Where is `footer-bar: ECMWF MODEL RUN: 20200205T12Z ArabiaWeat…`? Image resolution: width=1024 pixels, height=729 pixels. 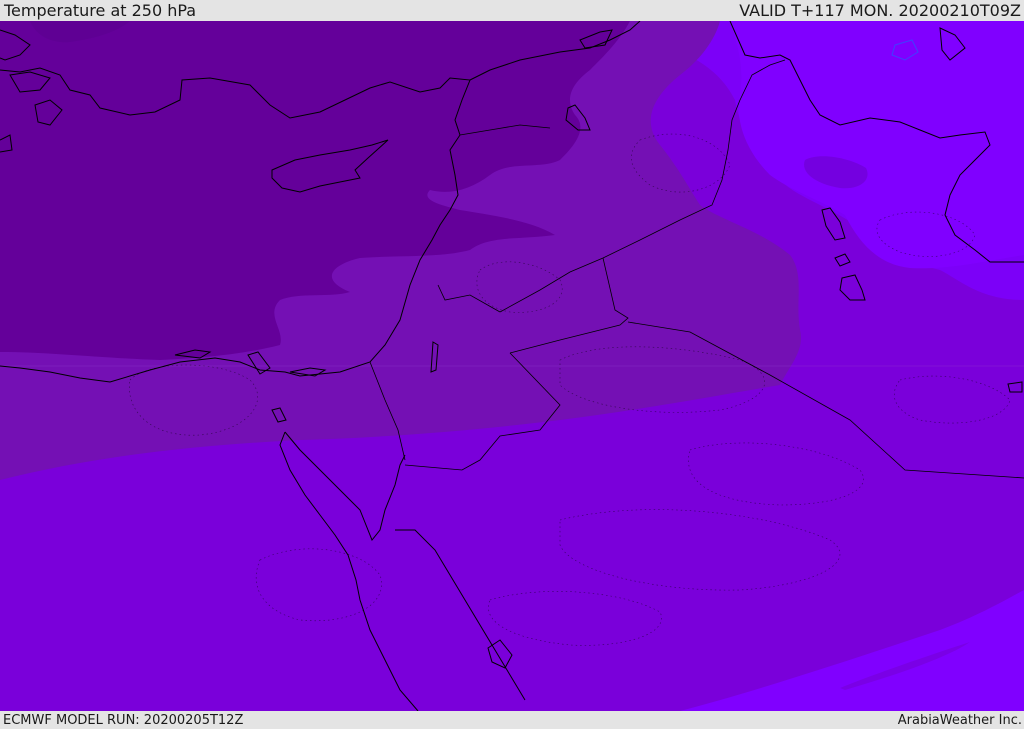 footer-bar: ECMWF MODEL RUN: 20200205T12Z ArabiaWeat… is located at coordinates (512, 720).